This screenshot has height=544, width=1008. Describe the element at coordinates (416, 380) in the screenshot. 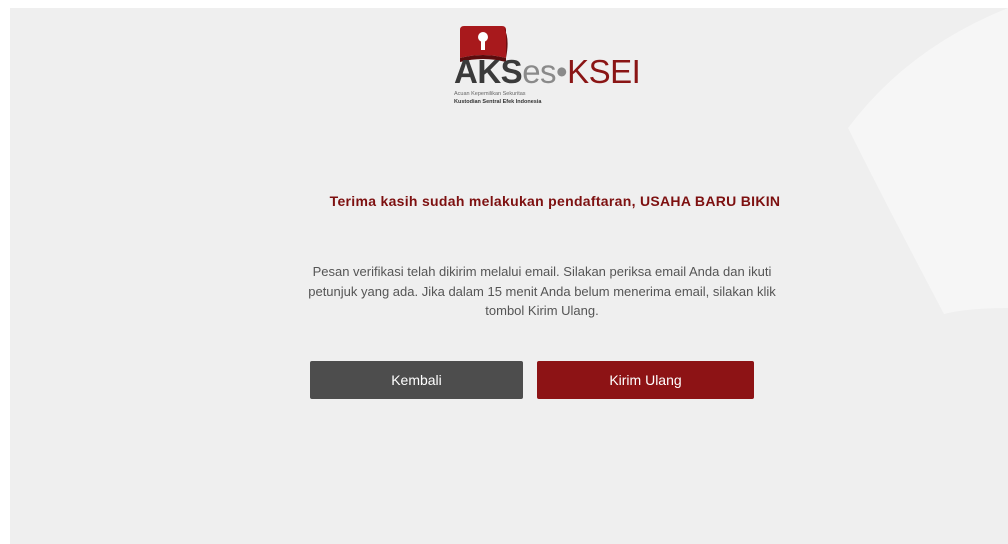

I see `back-button: Kembali` at that location.